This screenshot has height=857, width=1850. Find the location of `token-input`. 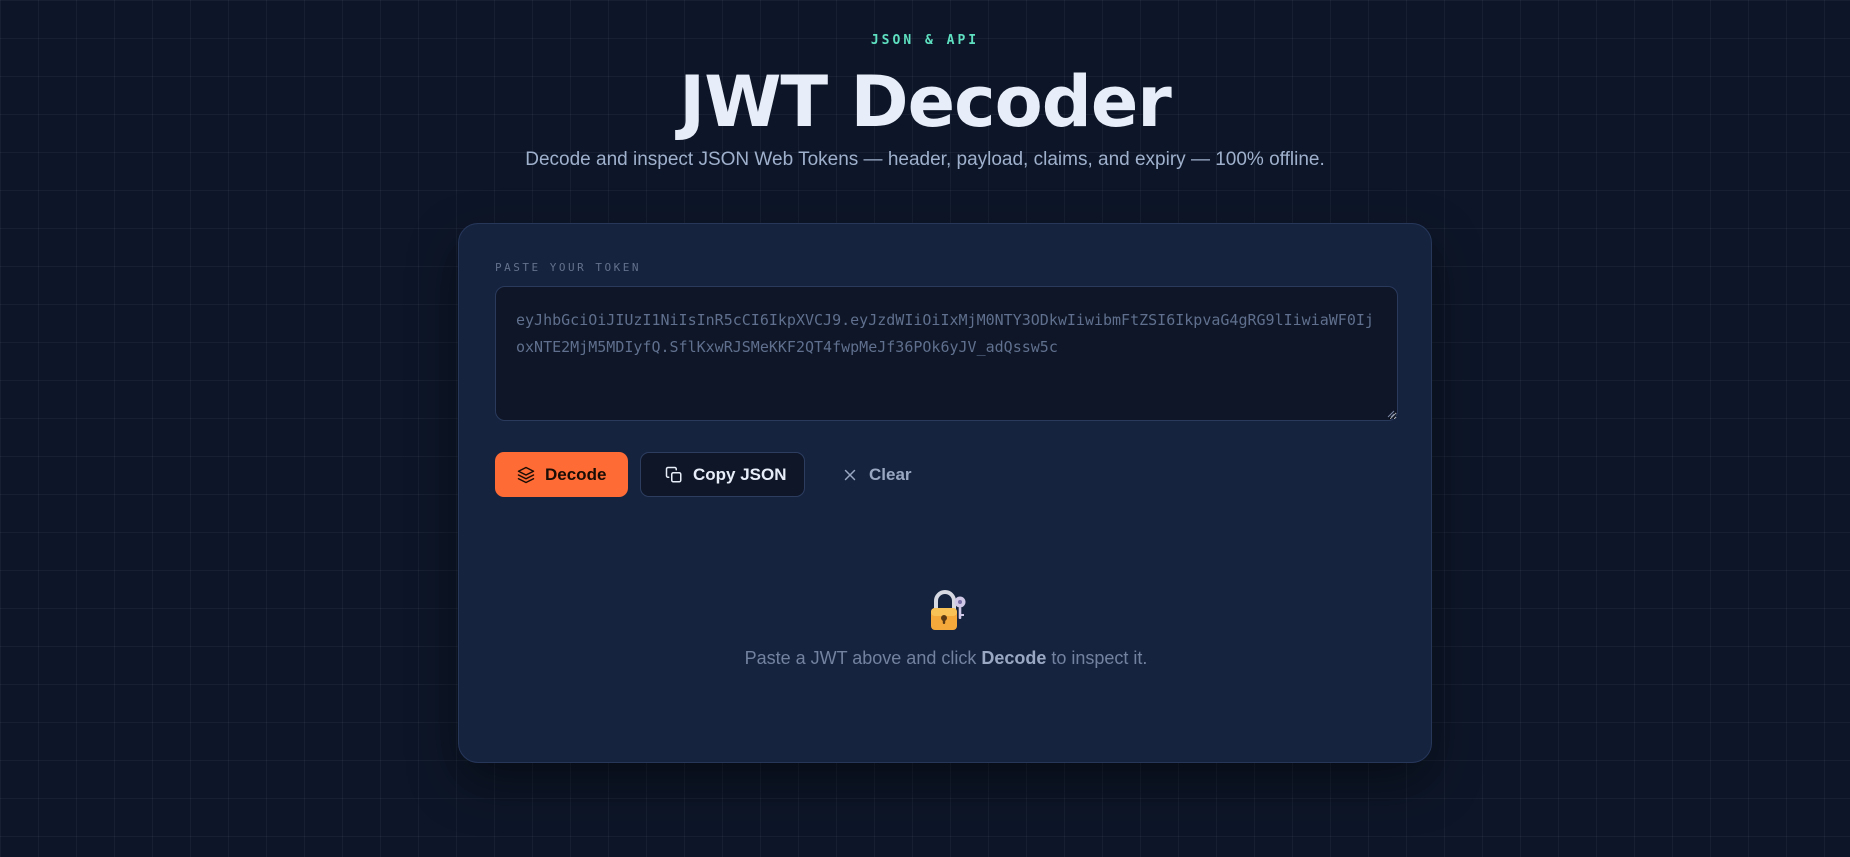

token-input is located at coordinates (946, 353).